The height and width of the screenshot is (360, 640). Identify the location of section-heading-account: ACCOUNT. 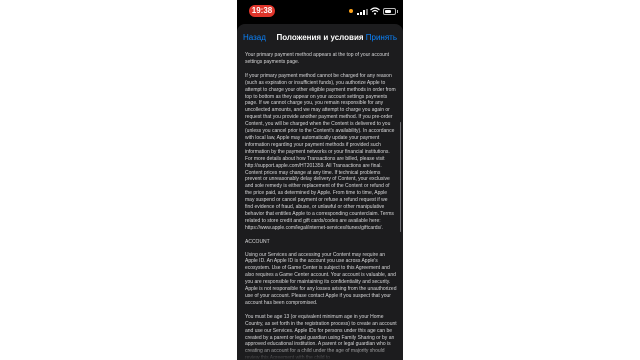
(257, 241).